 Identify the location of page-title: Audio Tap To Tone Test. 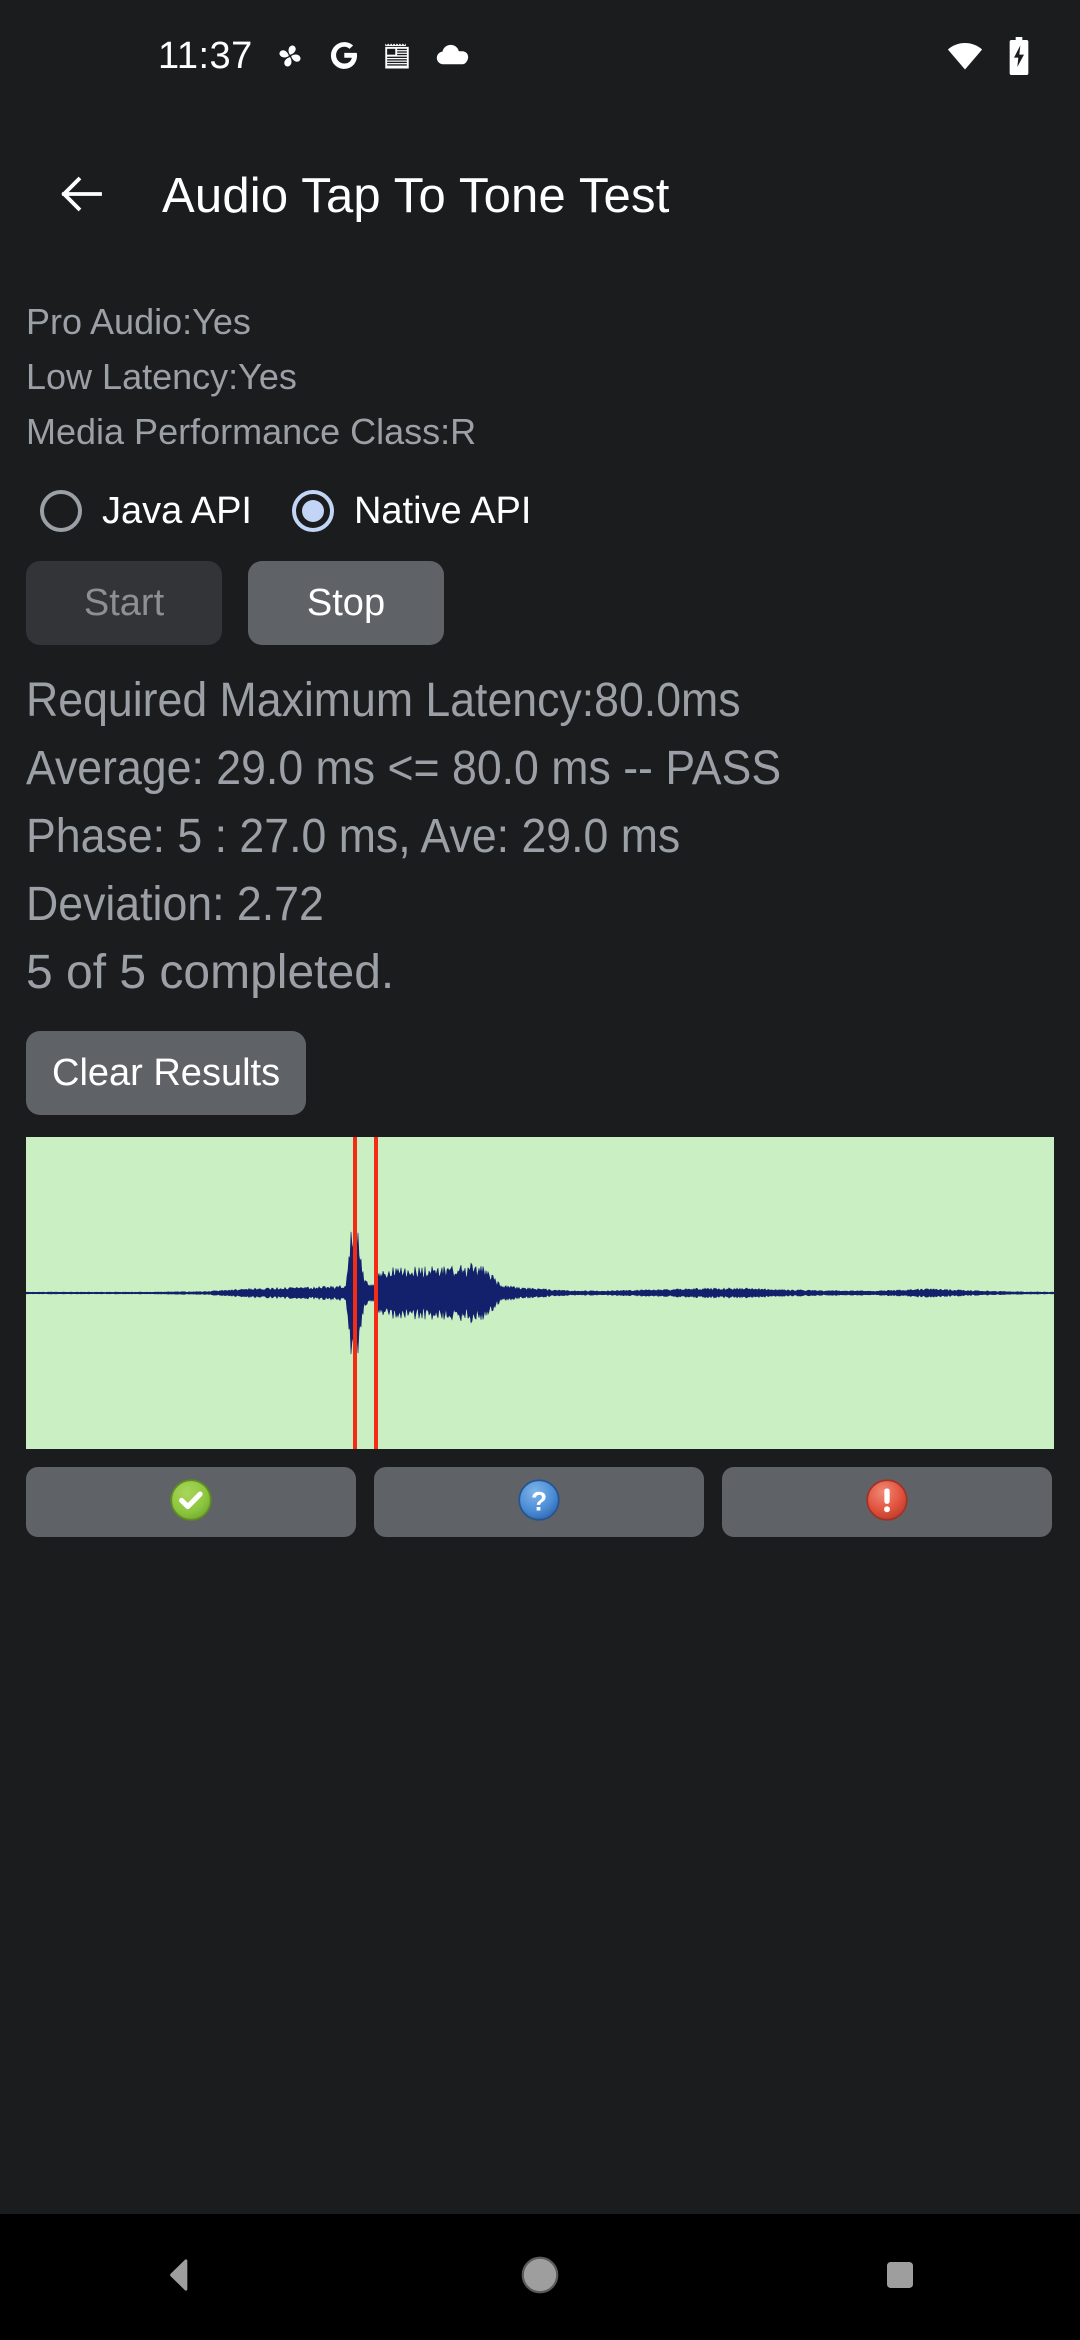
(416, 196).